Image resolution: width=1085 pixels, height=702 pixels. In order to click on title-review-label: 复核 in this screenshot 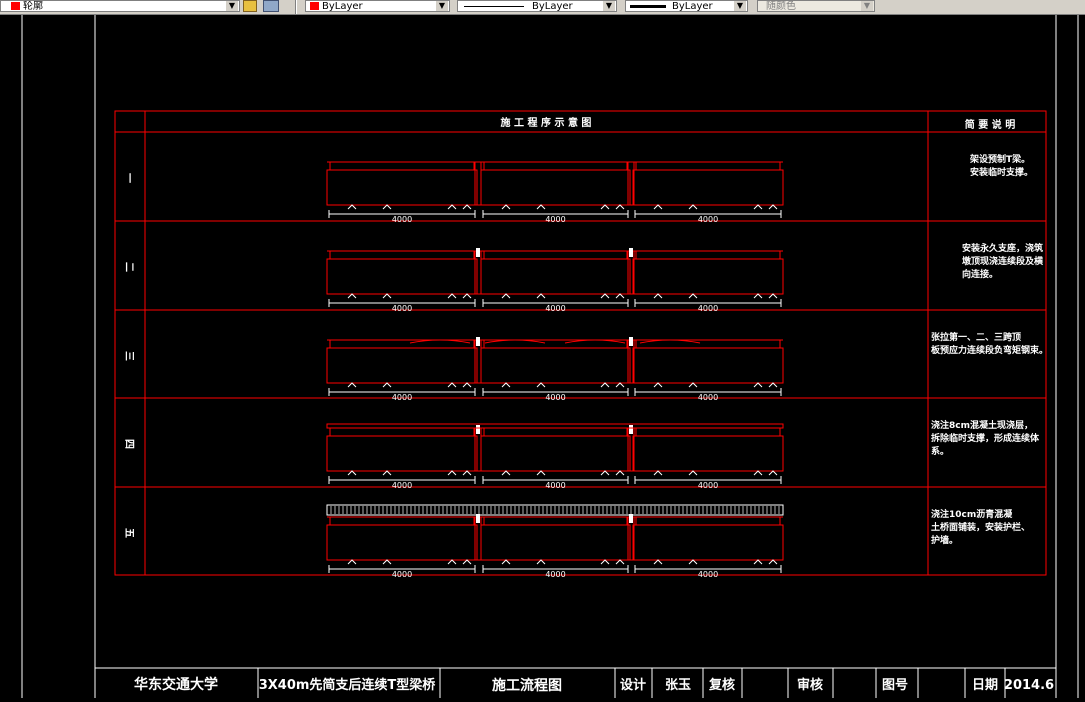, I will do `click(721, 685)`.